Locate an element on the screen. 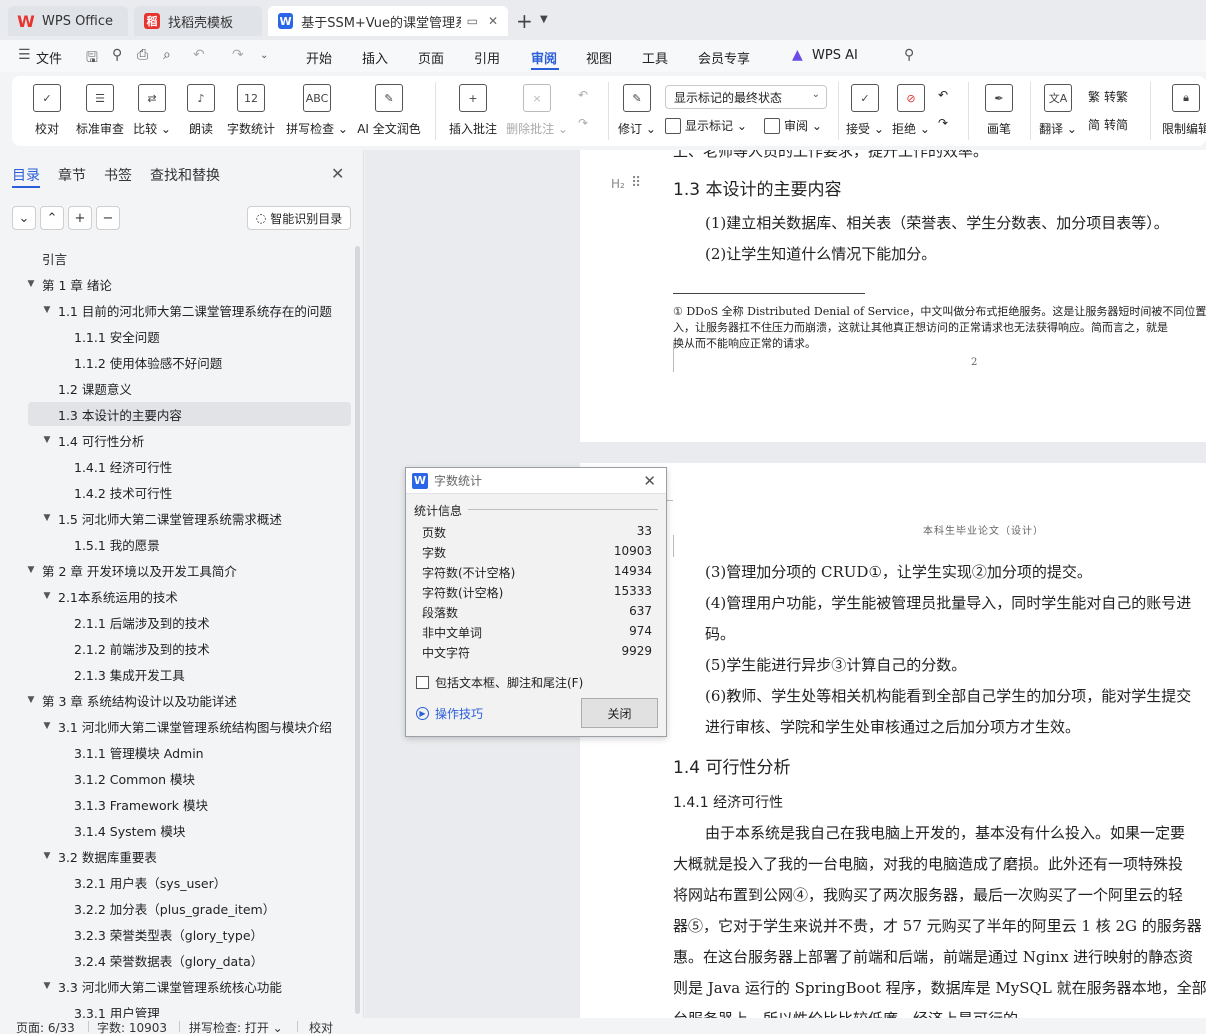 This screenshot has width=1206, height=1034. toc-item: ▼ 1.4 可行性分析 is located at coordinates (176, 440).